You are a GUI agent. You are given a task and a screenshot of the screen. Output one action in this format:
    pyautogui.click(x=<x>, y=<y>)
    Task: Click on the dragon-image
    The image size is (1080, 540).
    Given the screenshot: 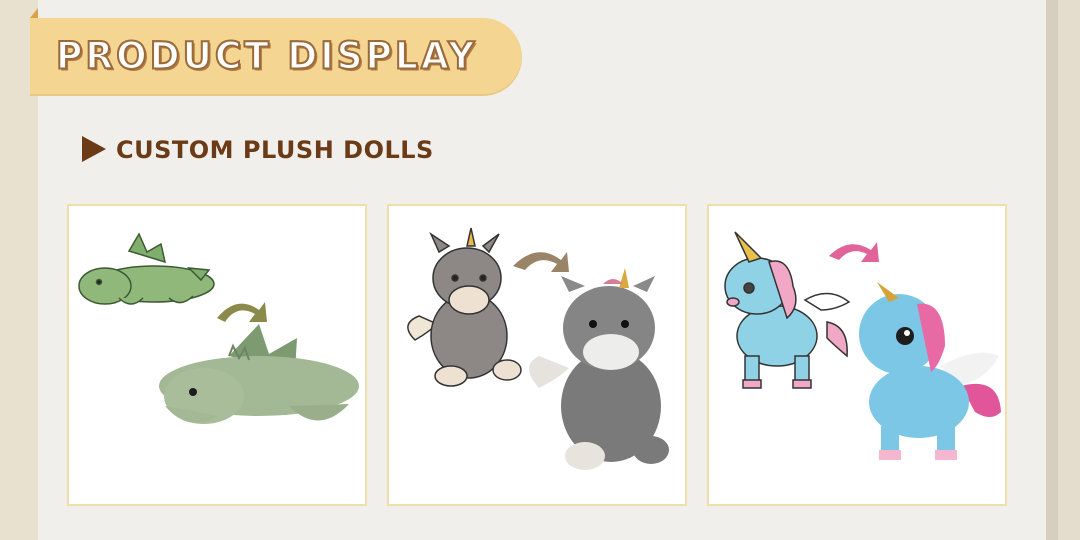 What is the action you would take?
    pyautogui.click(x=218, y=328)
    